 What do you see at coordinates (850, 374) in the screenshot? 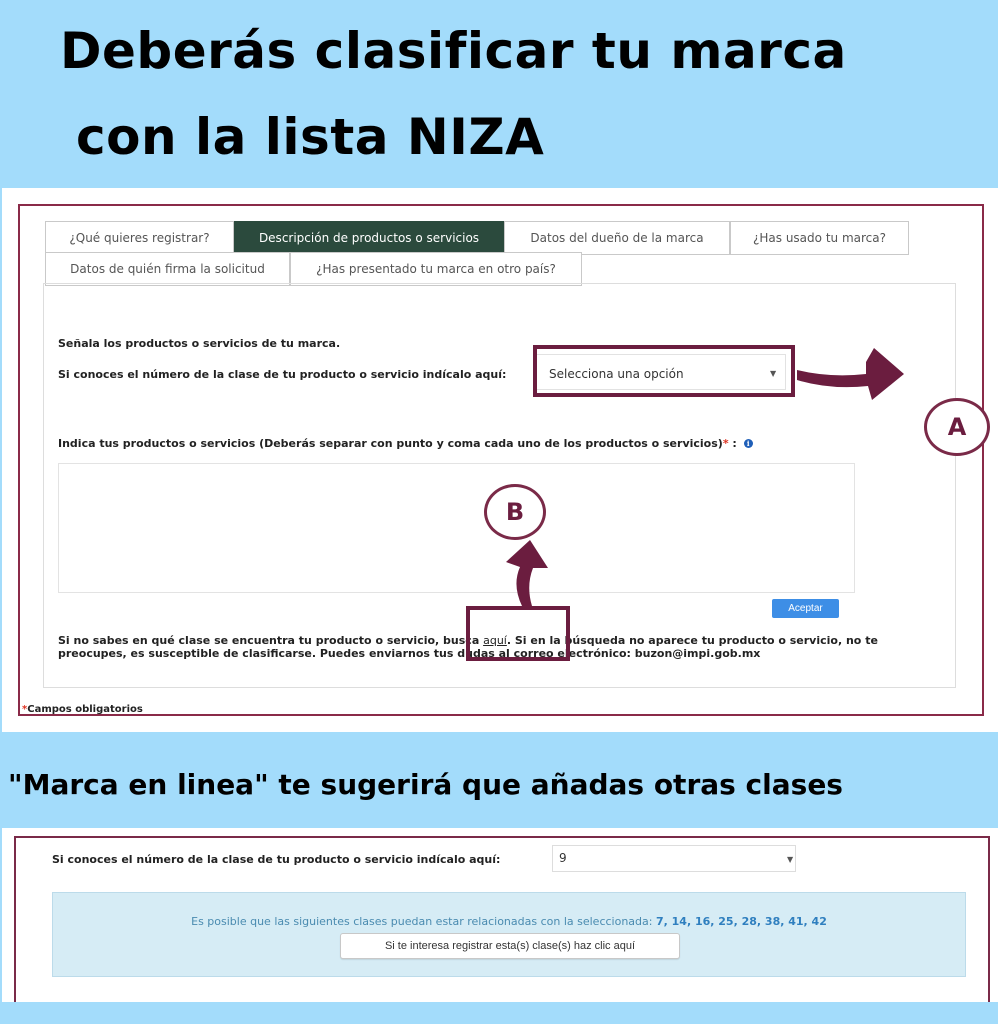
I see `arrow-a-icon` at bounding box center [850, 374].